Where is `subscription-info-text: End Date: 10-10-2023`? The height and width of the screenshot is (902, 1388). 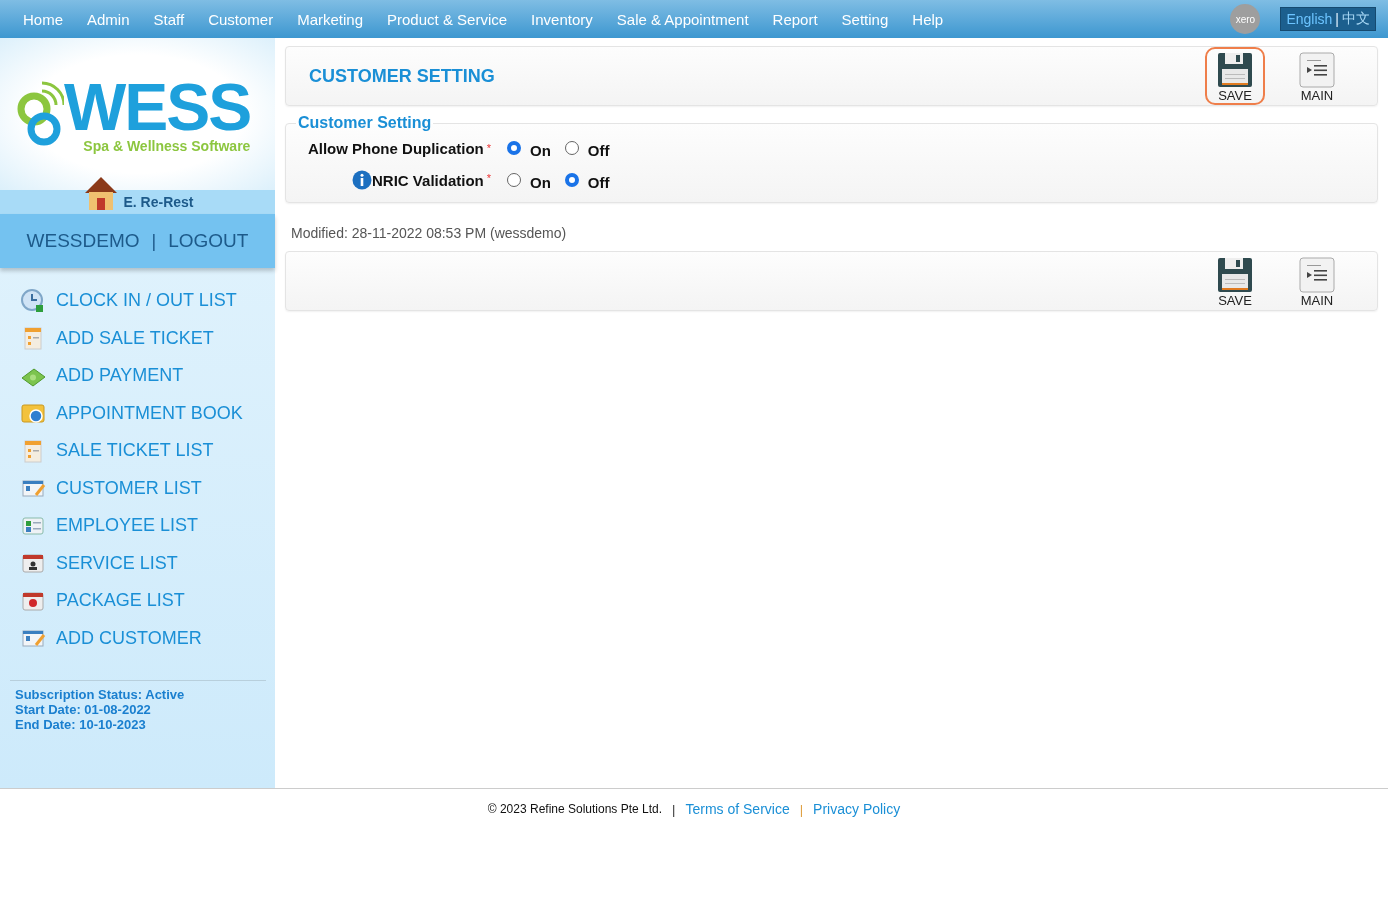 subscription-info-text: End Date: 10-10-2023 is located at coordinates (81, 724).